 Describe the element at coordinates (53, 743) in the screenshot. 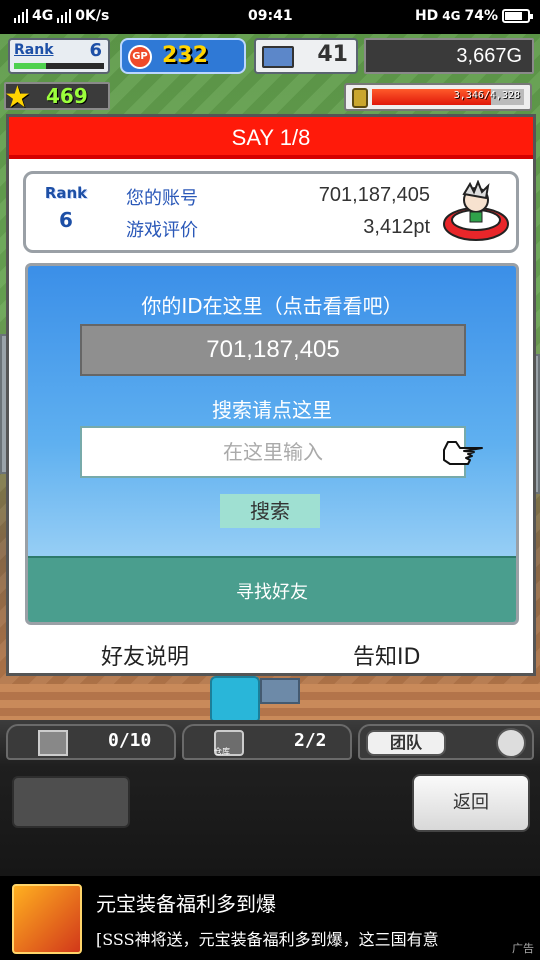

I see `crate-icon` at that location.